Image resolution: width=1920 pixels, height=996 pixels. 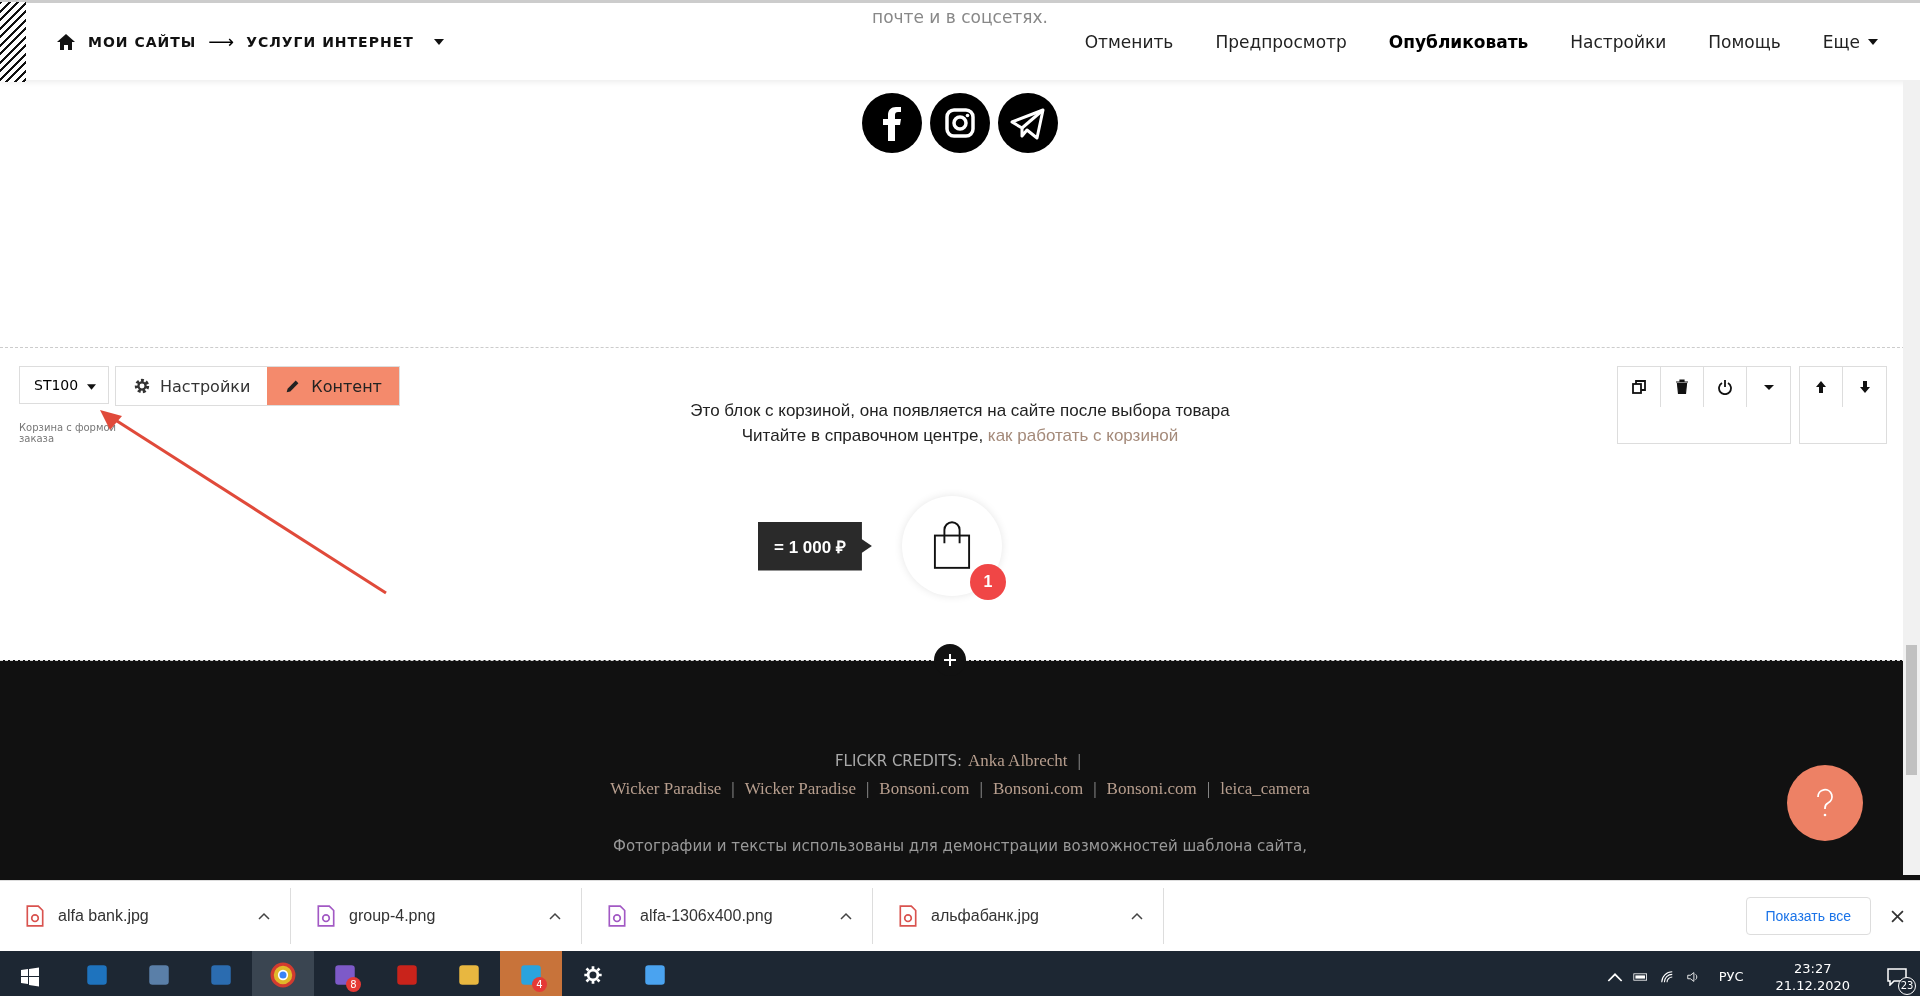 What do you see at coordinates (1018, 916) in the screenshot?
I see `download-item: альфабанк.jpg` at bounding box center [1018, 916].